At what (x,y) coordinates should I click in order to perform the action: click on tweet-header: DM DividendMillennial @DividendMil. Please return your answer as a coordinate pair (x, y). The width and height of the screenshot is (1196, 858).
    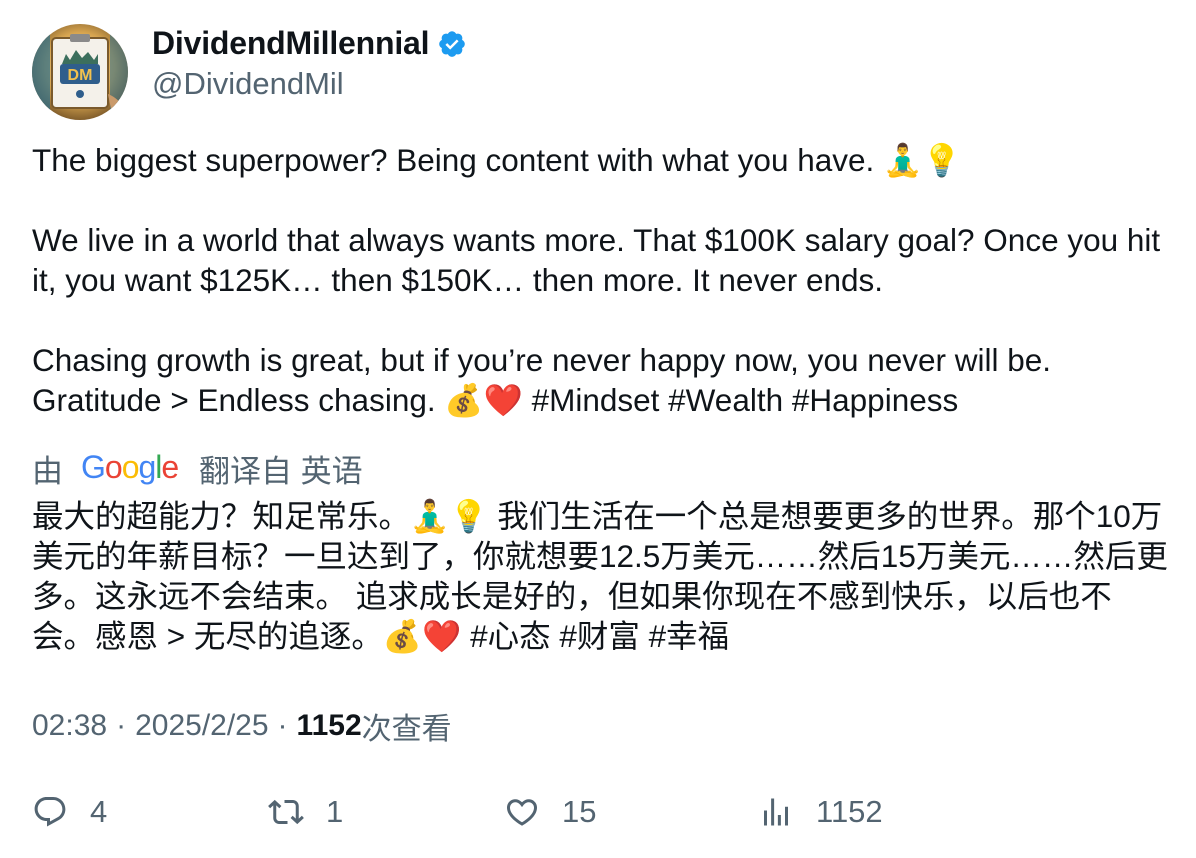
    Looking at the image, I should click on (249, 72).